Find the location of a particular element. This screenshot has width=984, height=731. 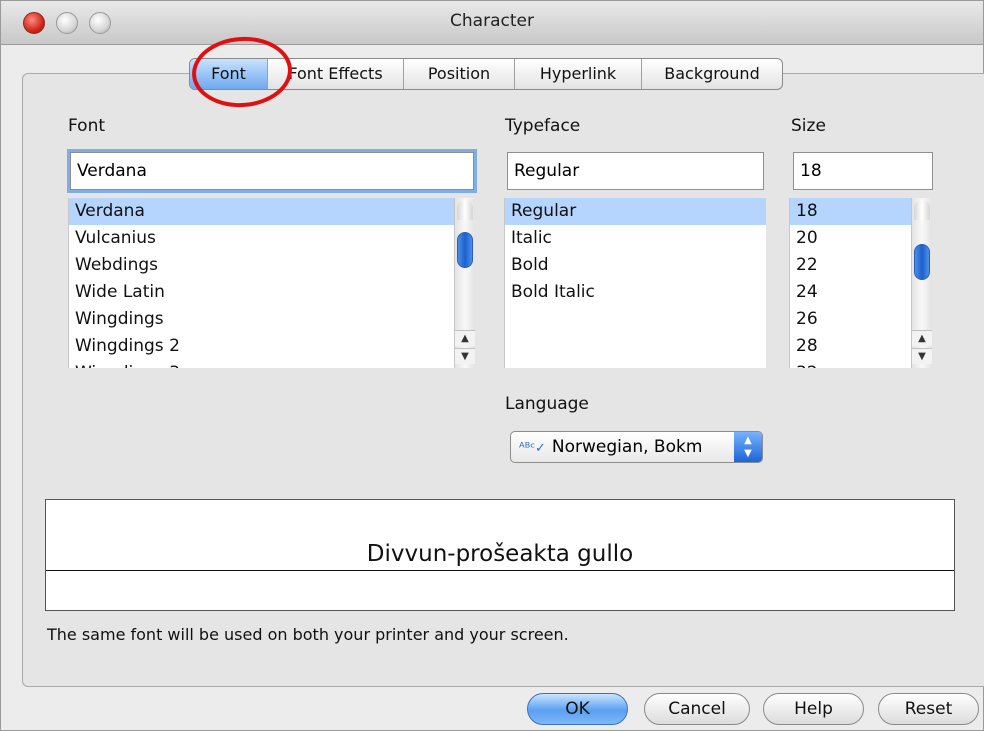

tab-background: Background is located at coordinates (712, 74).